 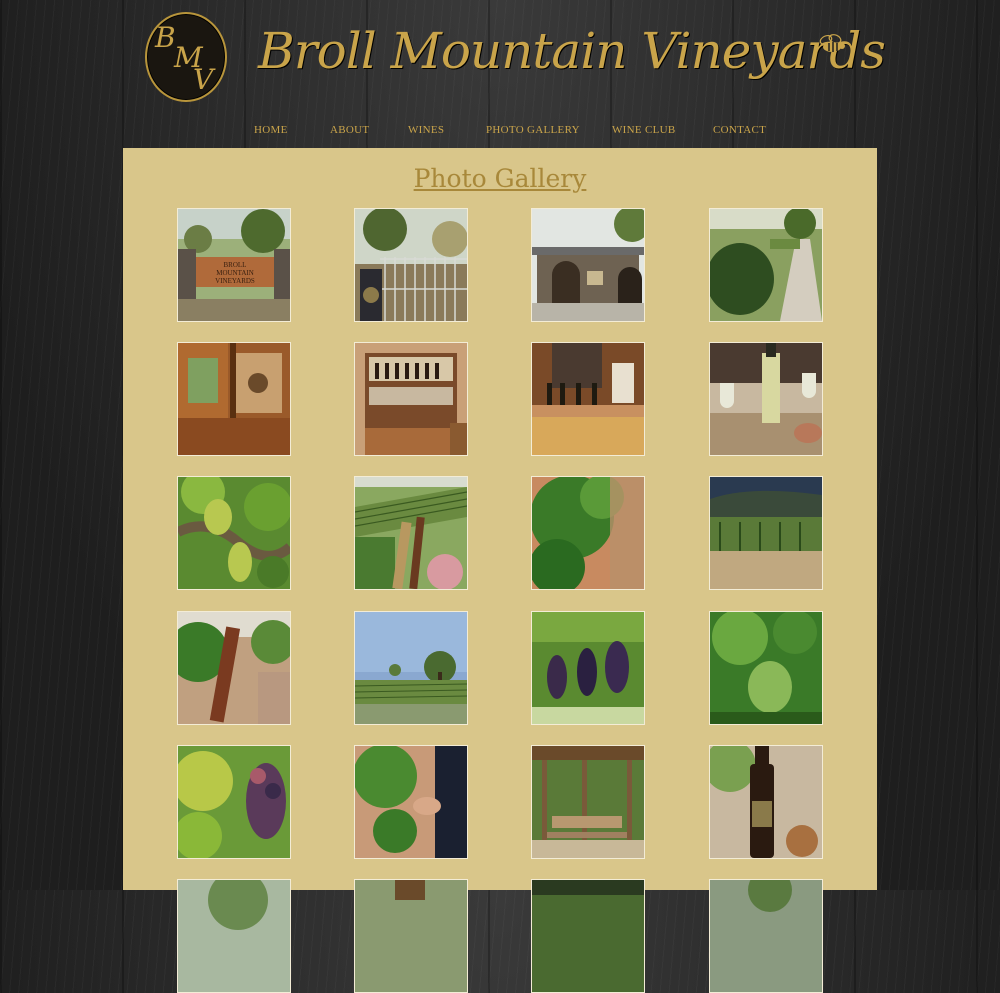 I want to click on tasting-room-door-photo, so click(x=234, y=399).